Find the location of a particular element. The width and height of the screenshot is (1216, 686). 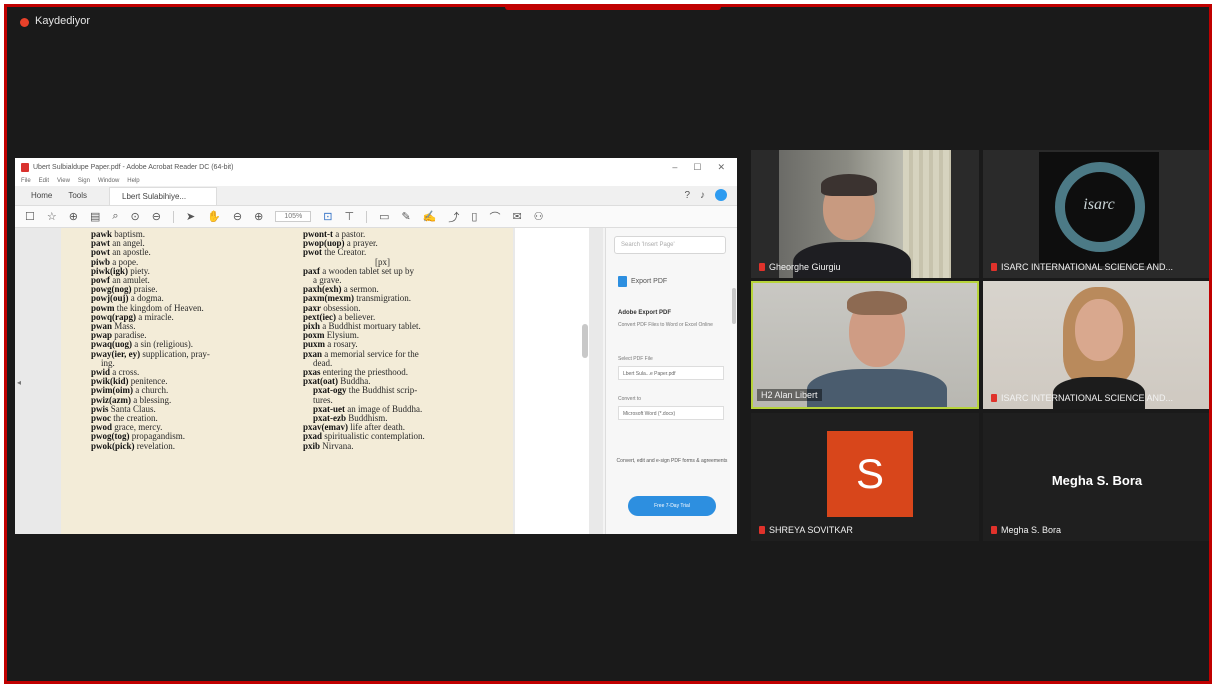

entry-definition: revelation. is located at coordinates (155, 445).